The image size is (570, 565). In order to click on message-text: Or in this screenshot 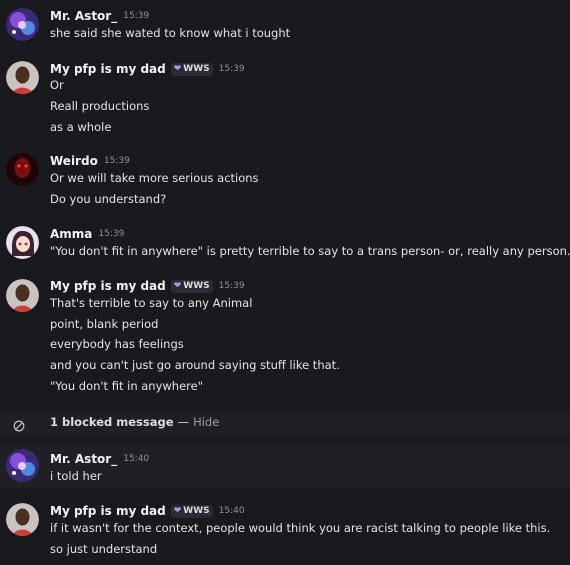, I will do `click(57, 85)`.